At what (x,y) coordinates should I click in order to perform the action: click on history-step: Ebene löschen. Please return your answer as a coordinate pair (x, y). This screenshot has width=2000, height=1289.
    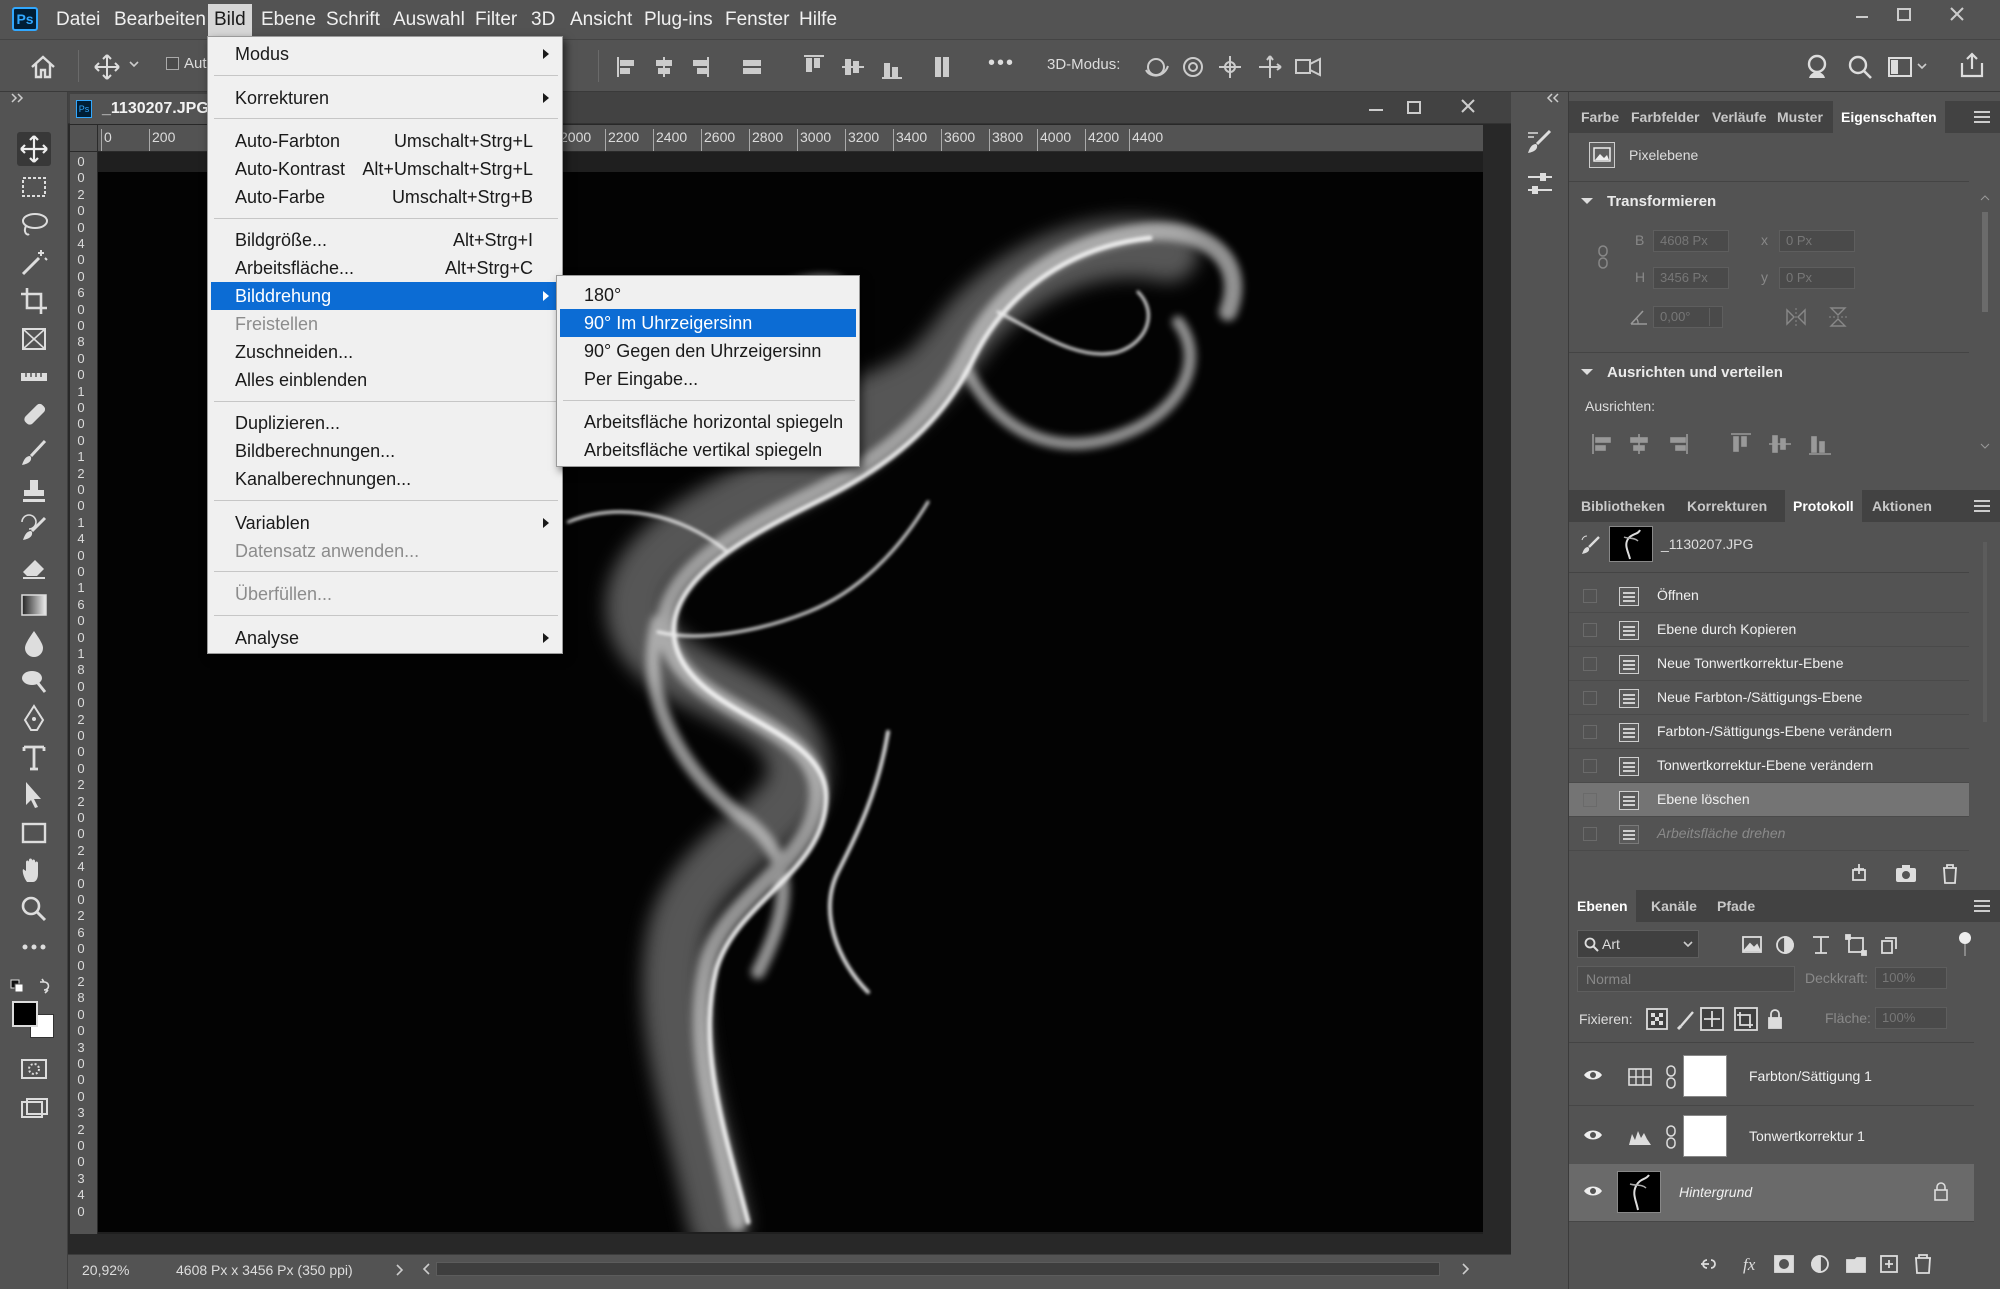
    Looking at the image, I should click on (1769, 800).